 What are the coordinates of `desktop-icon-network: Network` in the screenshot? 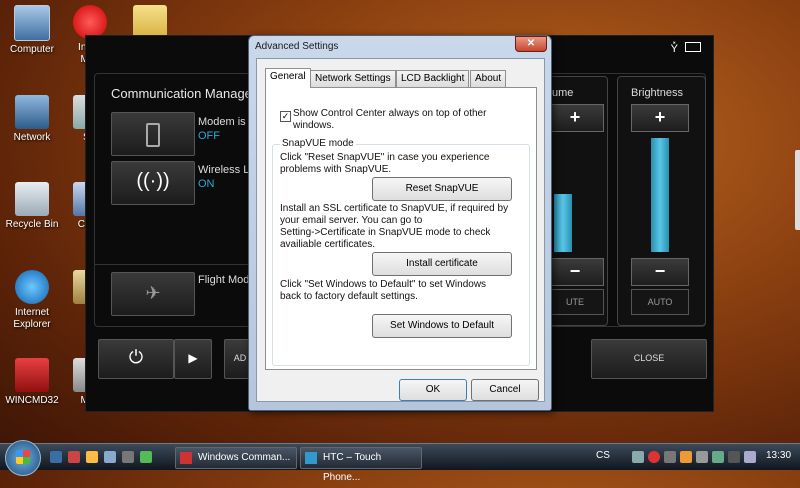 It's located at (32, 119).